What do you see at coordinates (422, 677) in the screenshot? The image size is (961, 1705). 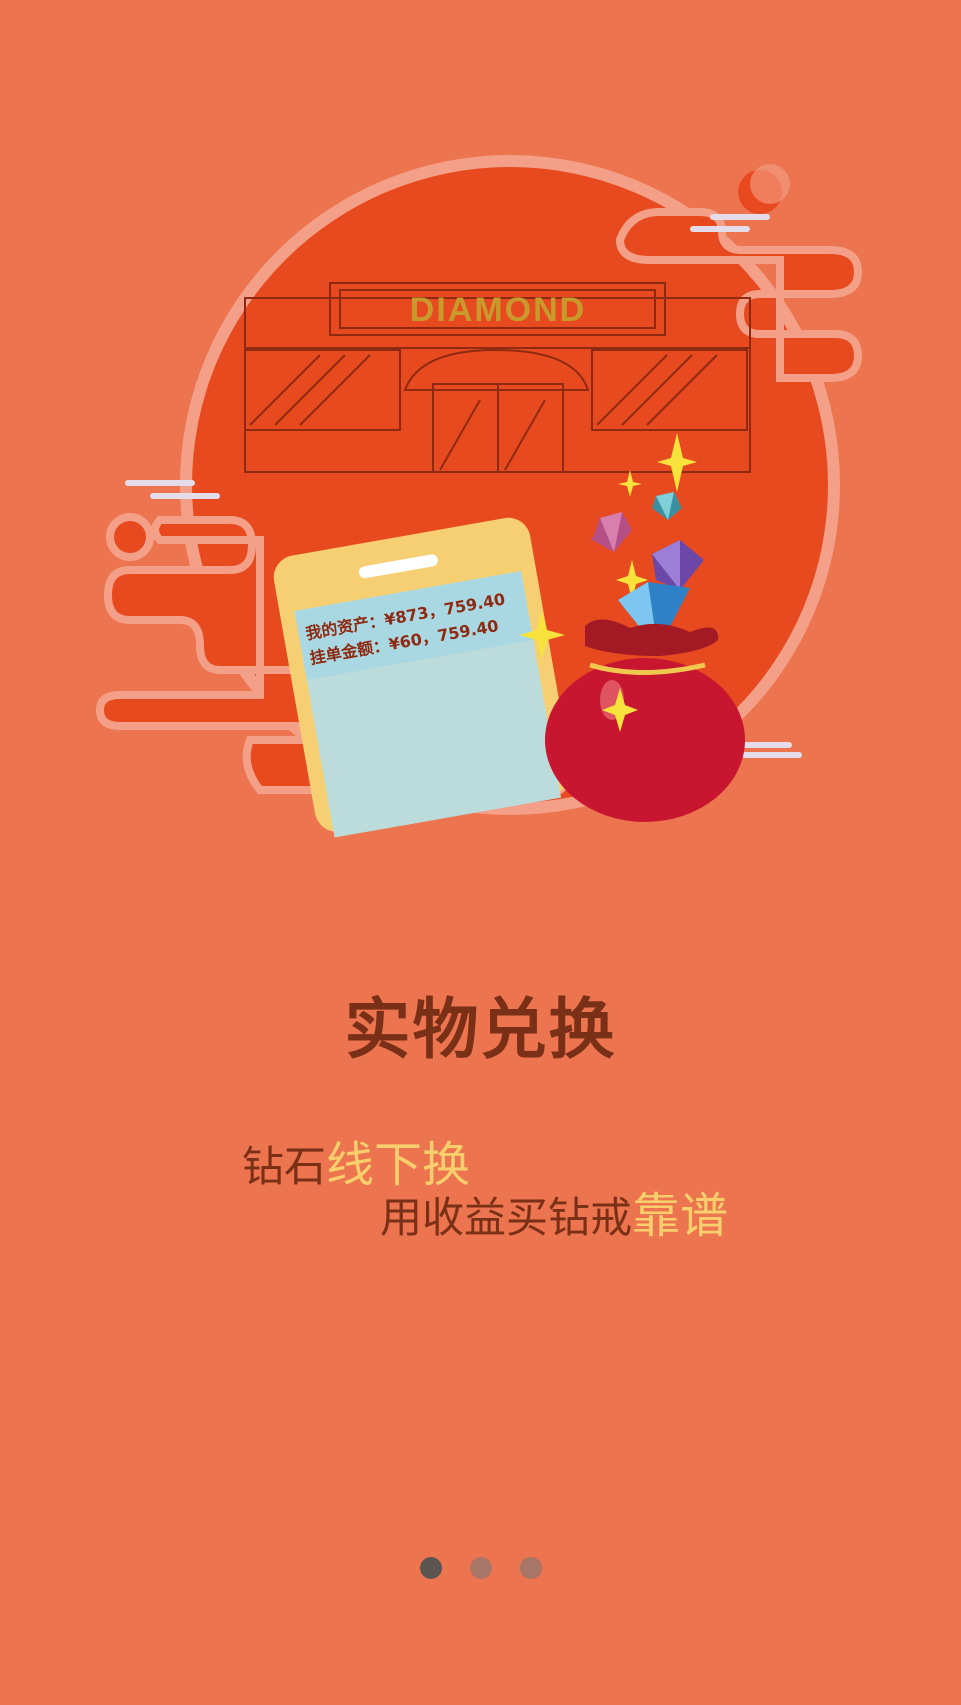 I see `phone: 我的资产：¥873，759.40 挂单金额：¥60，759.40` at bounding box center [422, 677].